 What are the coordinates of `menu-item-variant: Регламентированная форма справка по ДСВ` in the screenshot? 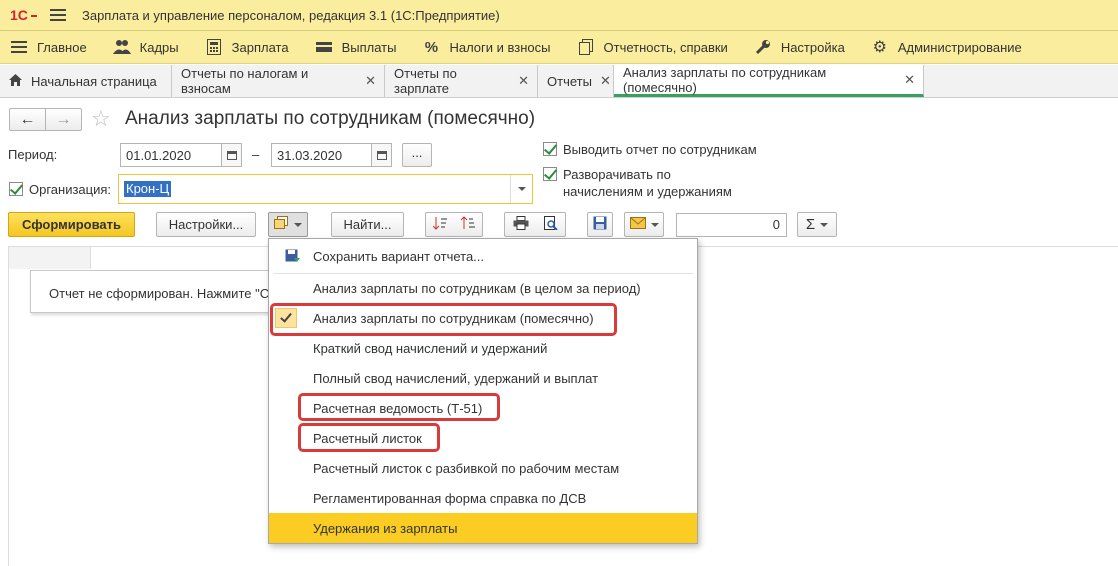 It's located at (483, 498).